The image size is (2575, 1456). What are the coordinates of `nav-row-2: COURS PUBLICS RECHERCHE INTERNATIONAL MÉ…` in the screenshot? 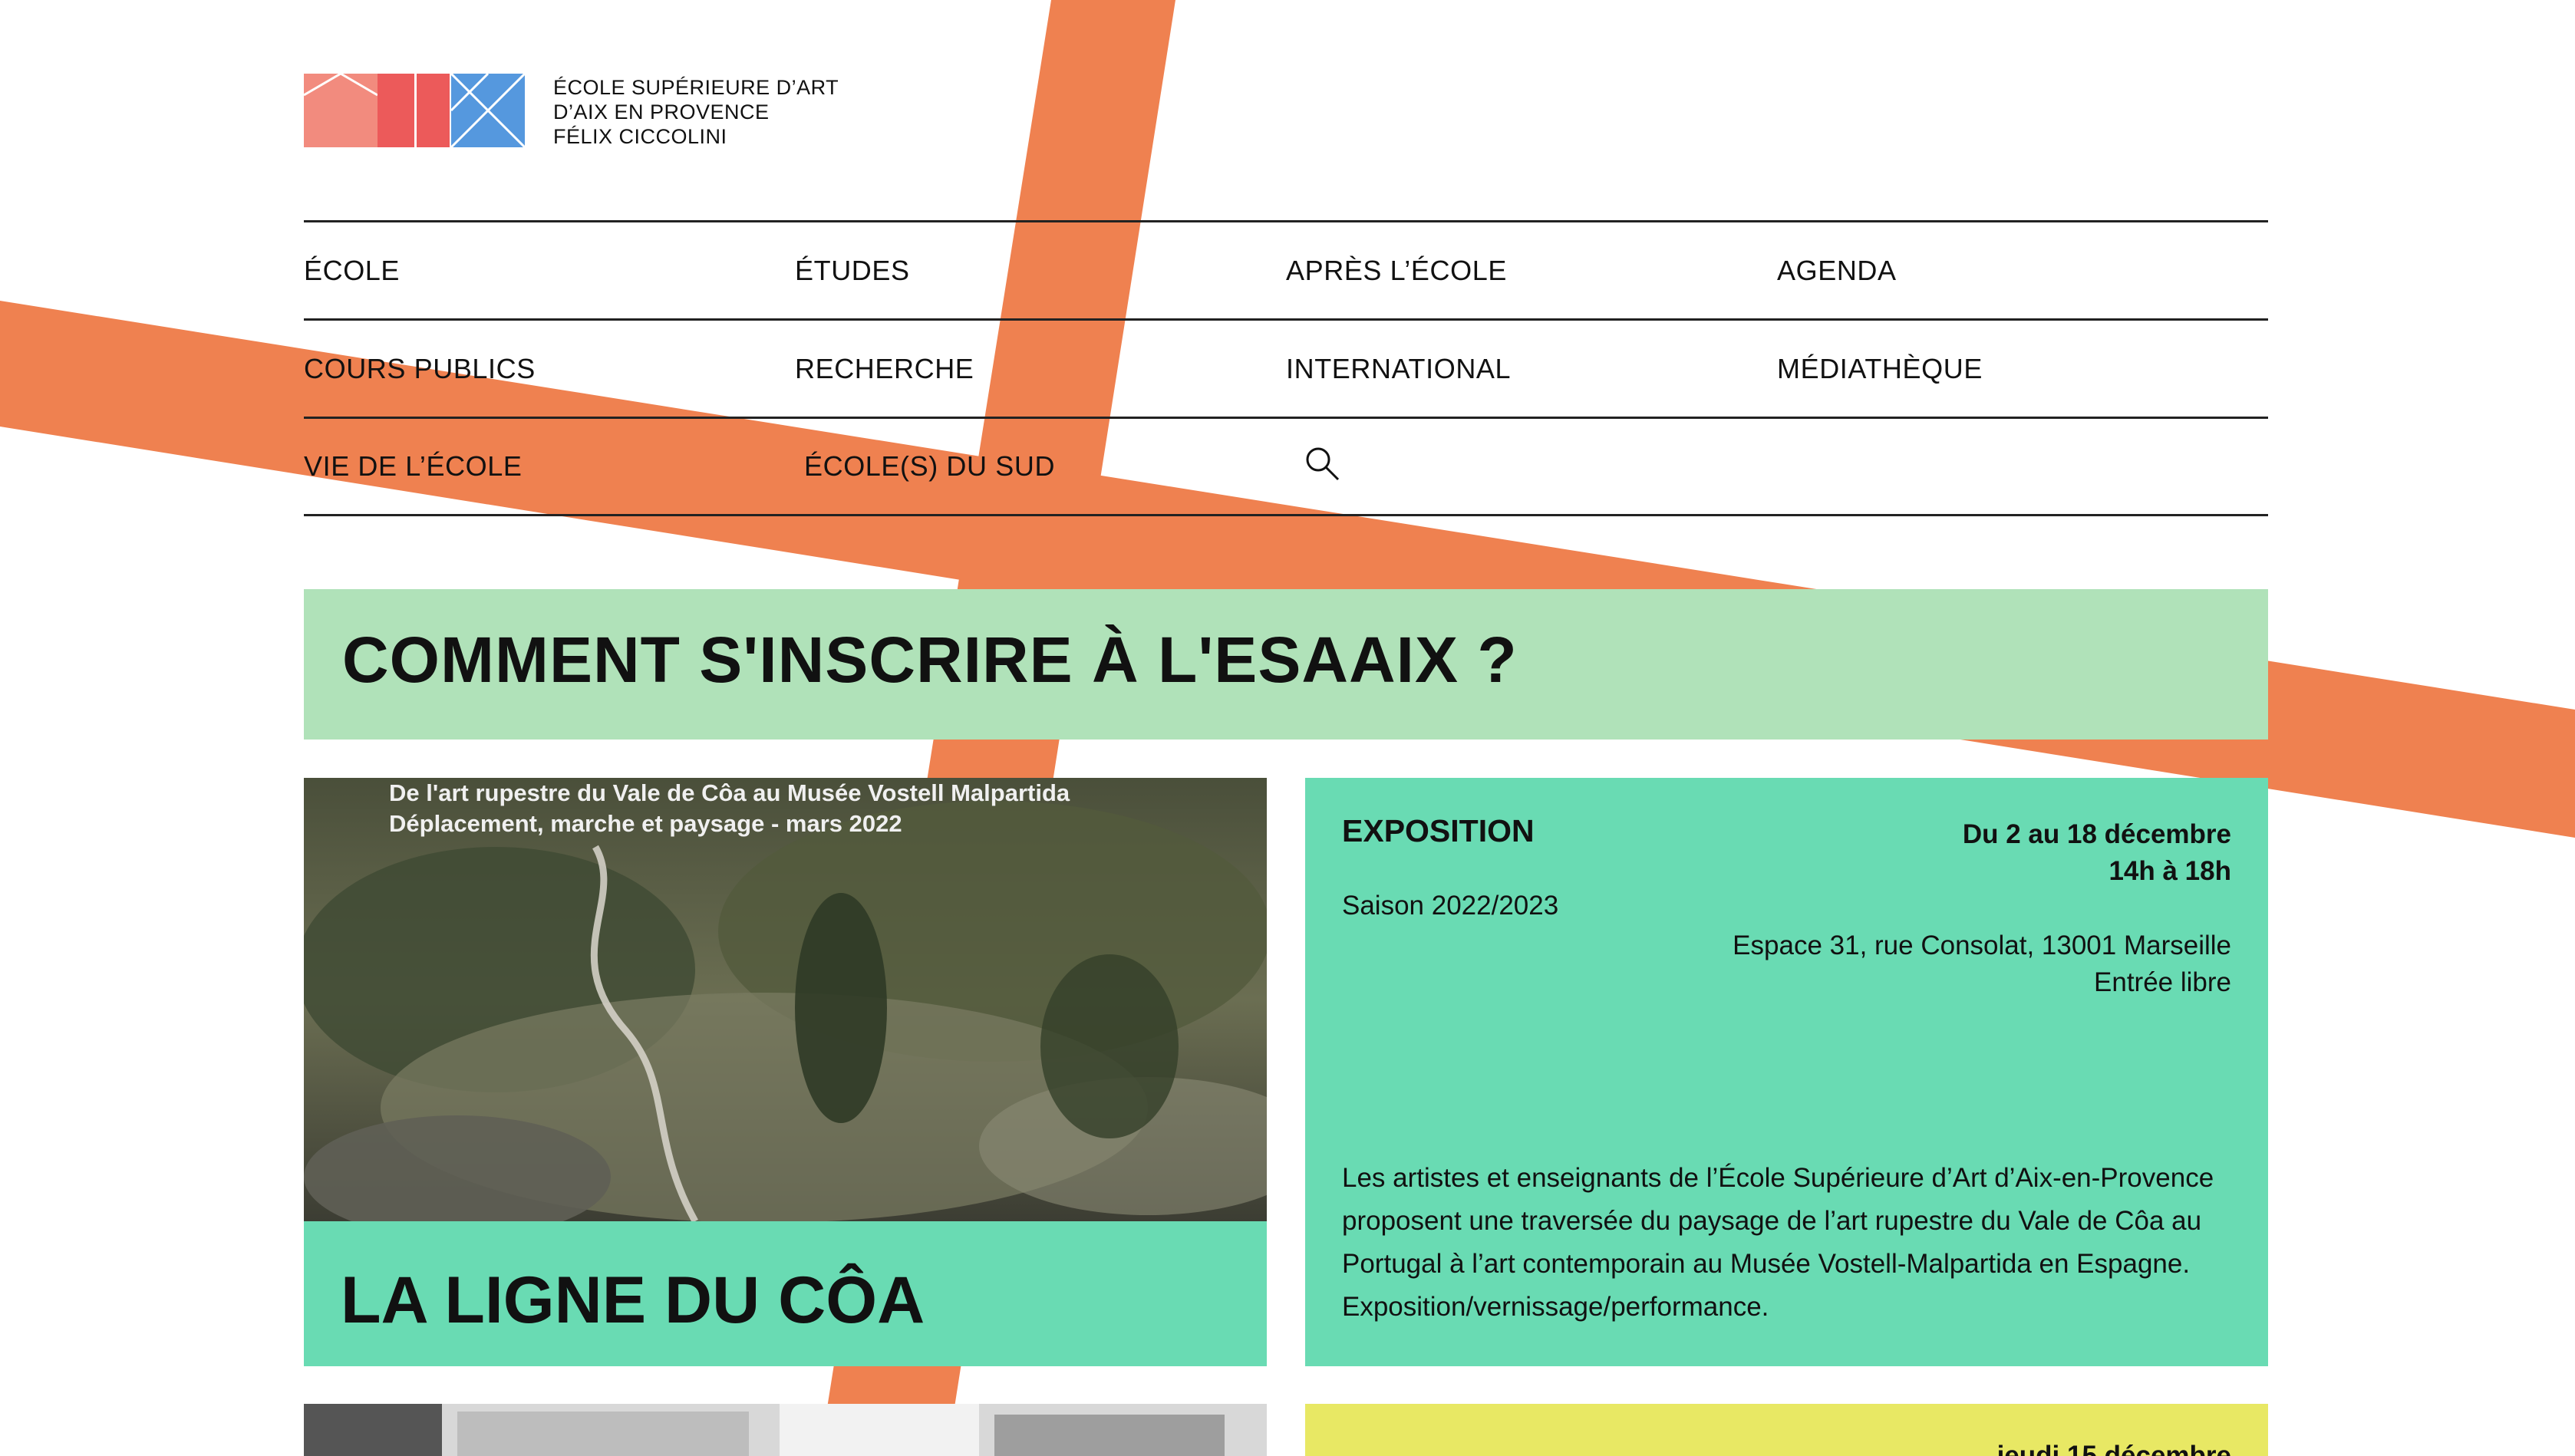 It's located at (1286, 367).